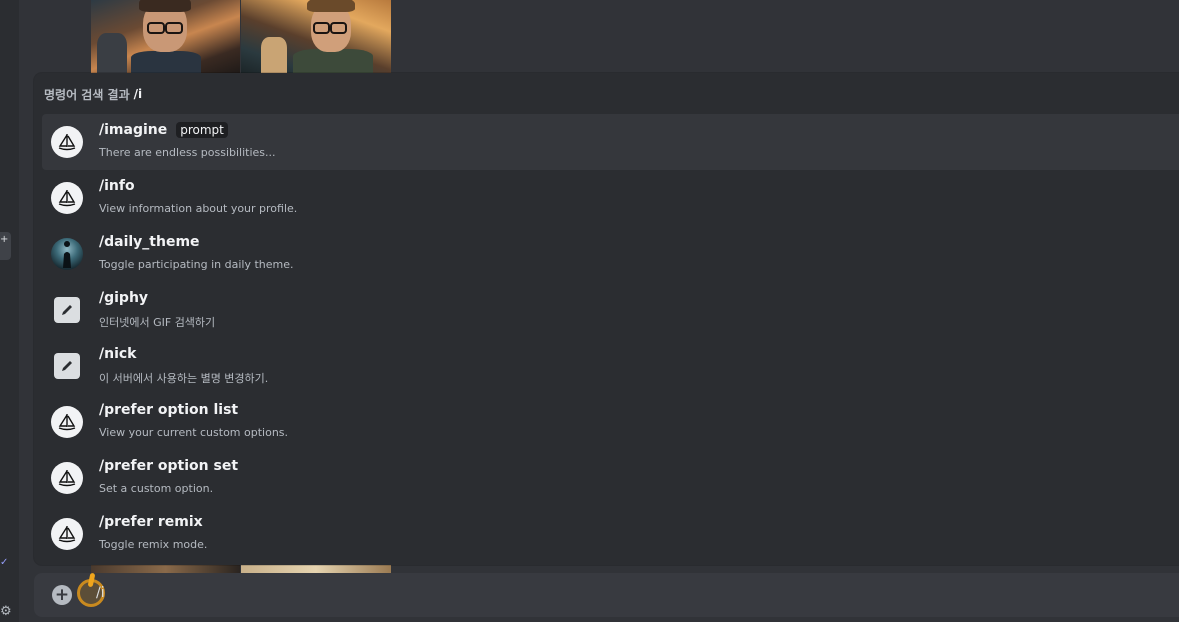 The height and width of the screenshot is (622, 1179). Describe the element at coordinates (169, 466) in the screenshot. I see `command-name: /prefer option set` at that location.